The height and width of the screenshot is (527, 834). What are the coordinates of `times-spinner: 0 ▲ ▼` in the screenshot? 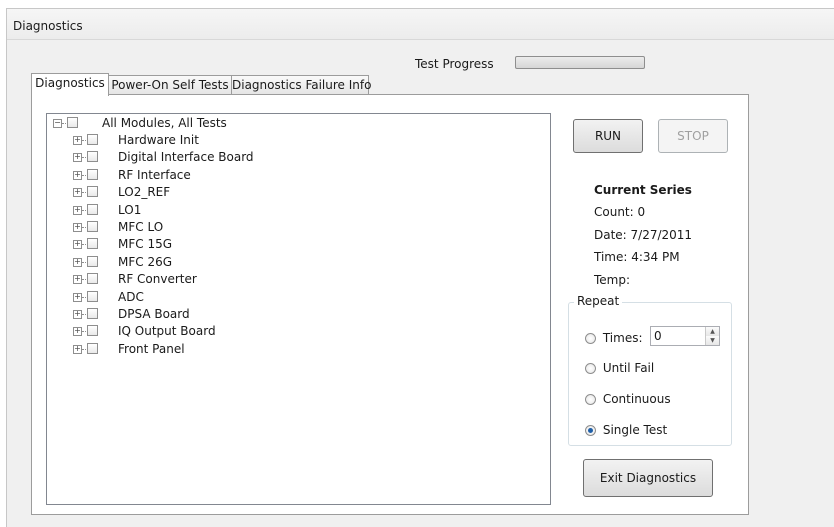 It's located at (685, 336).